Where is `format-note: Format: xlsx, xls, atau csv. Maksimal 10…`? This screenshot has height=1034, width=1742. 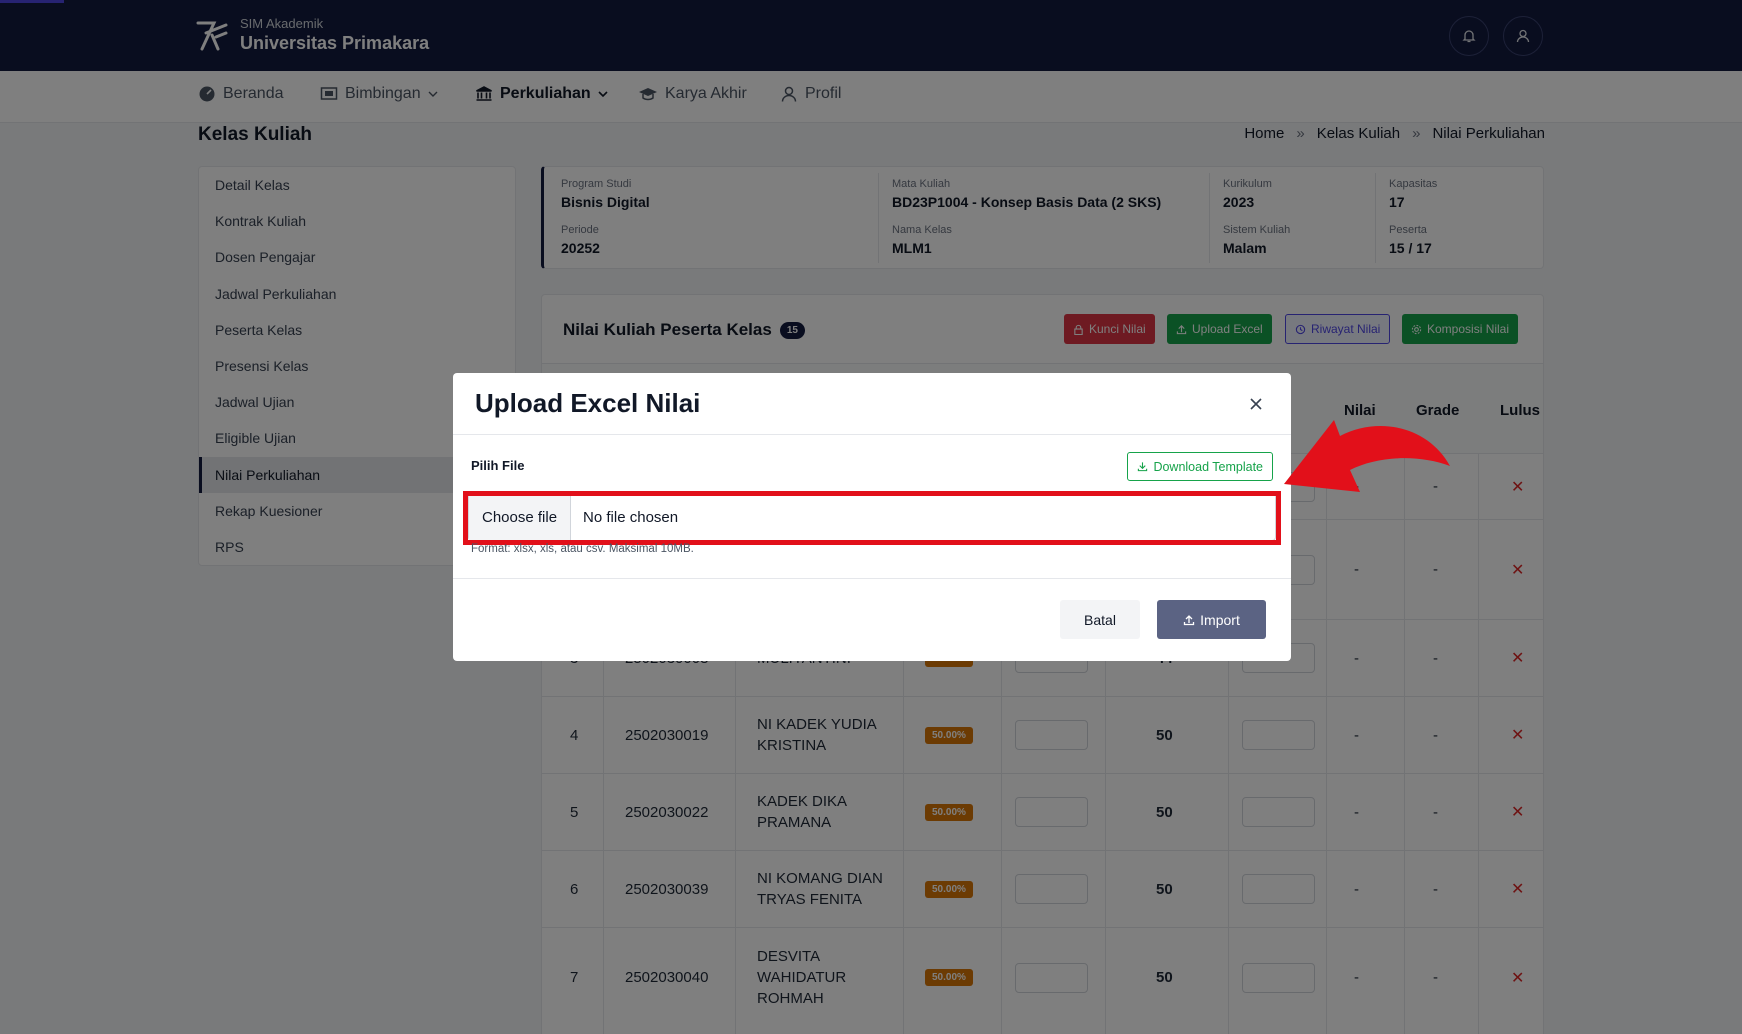
format-note: Format: xlsx, xls, atau csv. Maksimal 10… is located at coordinates (582, 549).